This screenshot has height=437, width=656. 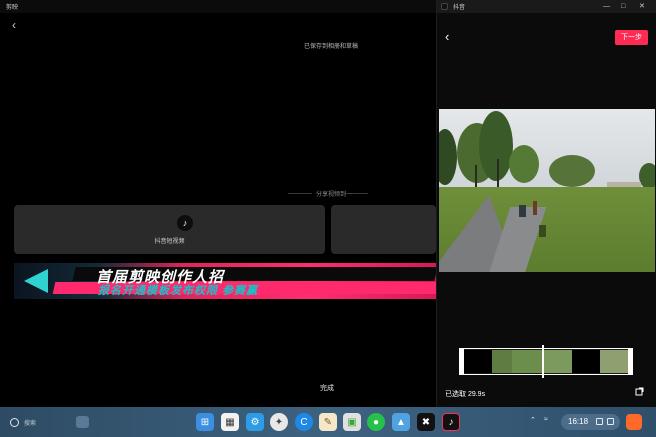 I want to click on control-center-icon, so click(x=610, y=421).